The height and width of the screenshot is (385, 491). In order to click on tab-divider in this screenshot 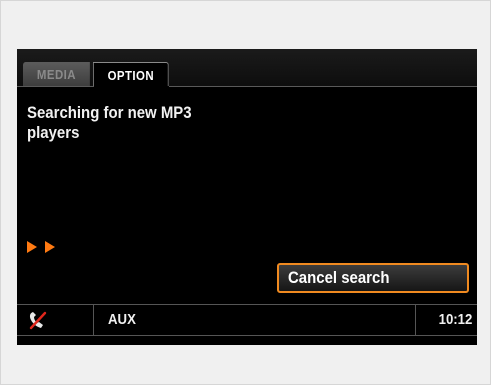, I will do `click(247, 86)`.